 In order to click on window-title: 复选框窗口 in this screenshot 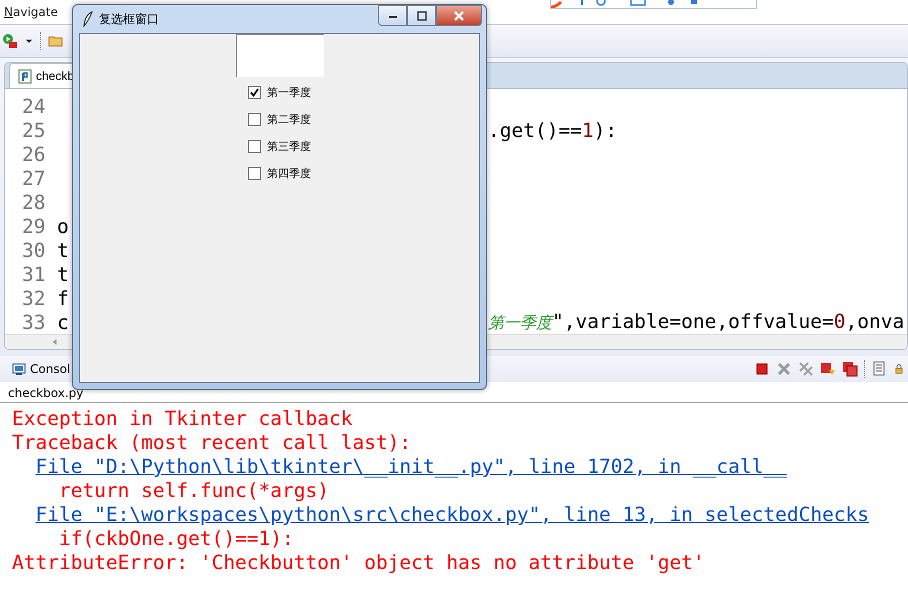, I will do `click(129, 19)`.